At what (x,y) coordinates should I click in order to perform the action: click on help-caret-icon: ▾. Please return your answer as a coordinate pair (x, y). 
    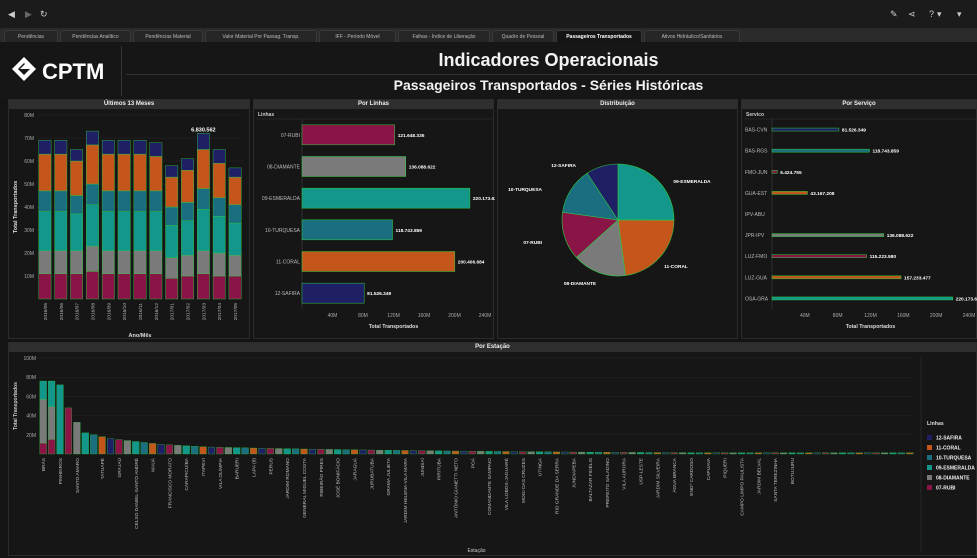
    Looking at the image, I should click on (939, 14).